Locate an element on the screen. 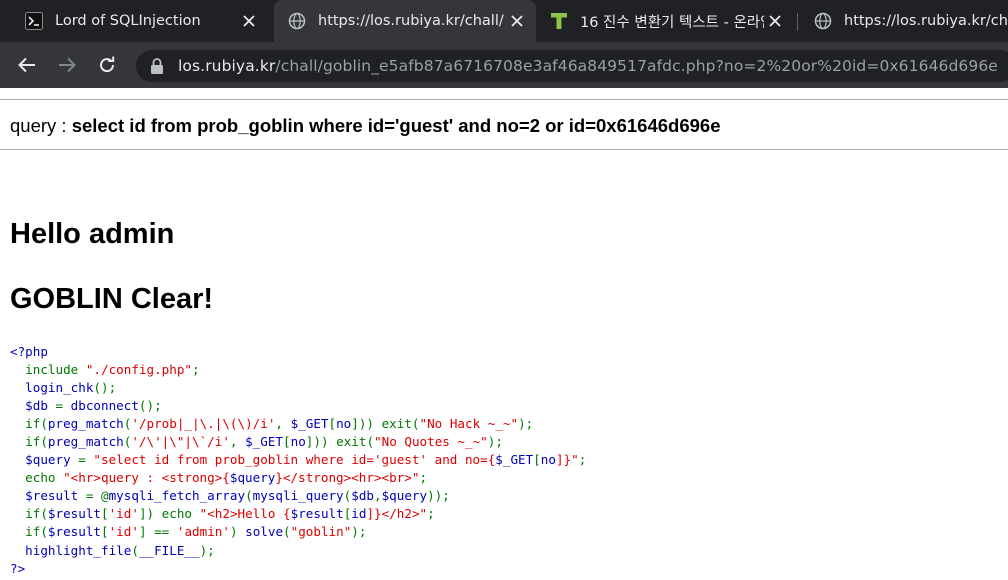  code-token: '/prob|_|\.|\(\)/i' is located at coordinates (203, 424).